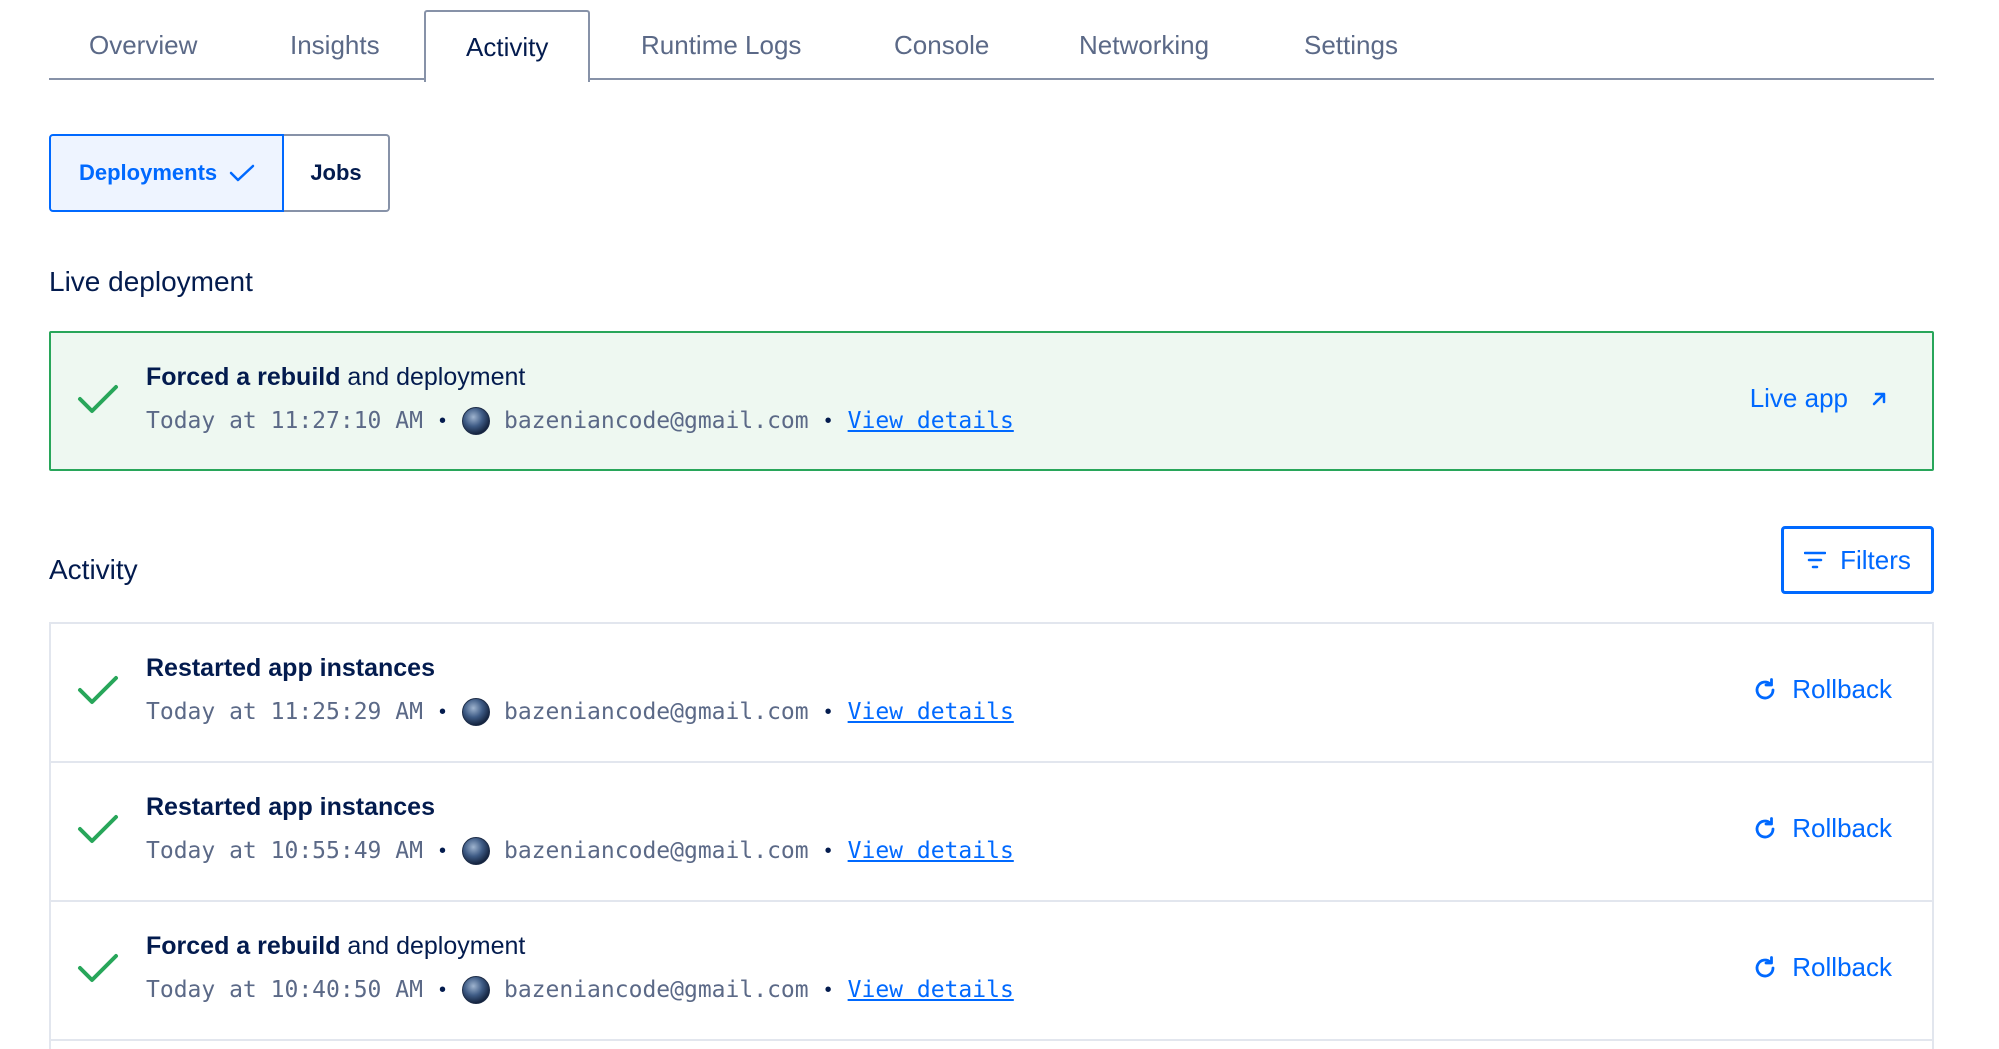 This screenshot has width=1999, height=1049. What do you see at coordinates (148, 172) in the screenshot?
I see `deployments-label: Deployments` at bounding box center [148, 172].